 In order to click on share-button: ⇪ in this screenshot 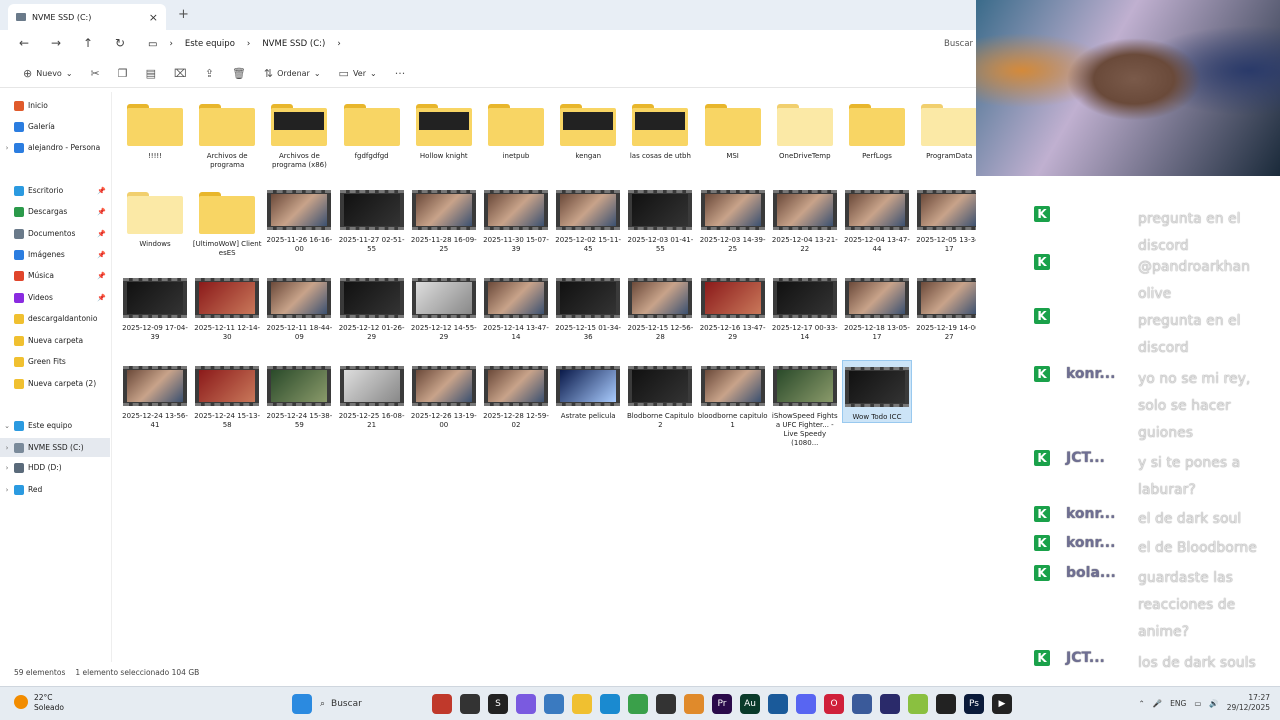, I will do `click(209, 73)`.